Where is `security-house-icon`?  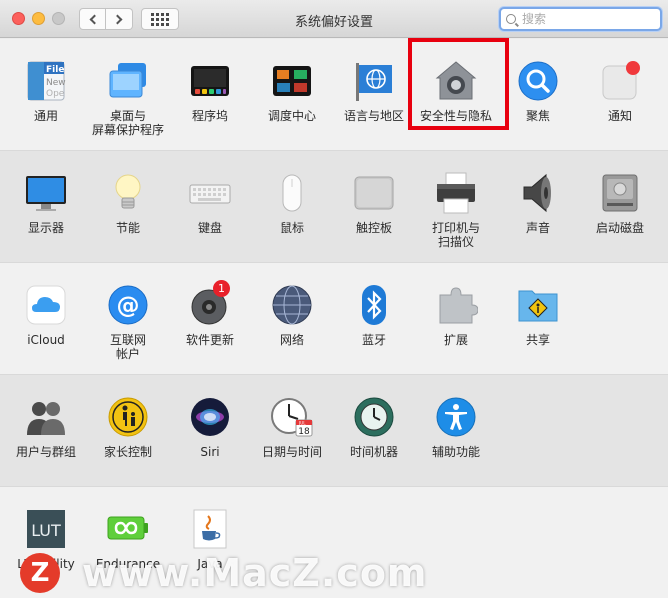 security-house-icon is located at coordinates (456, 81).